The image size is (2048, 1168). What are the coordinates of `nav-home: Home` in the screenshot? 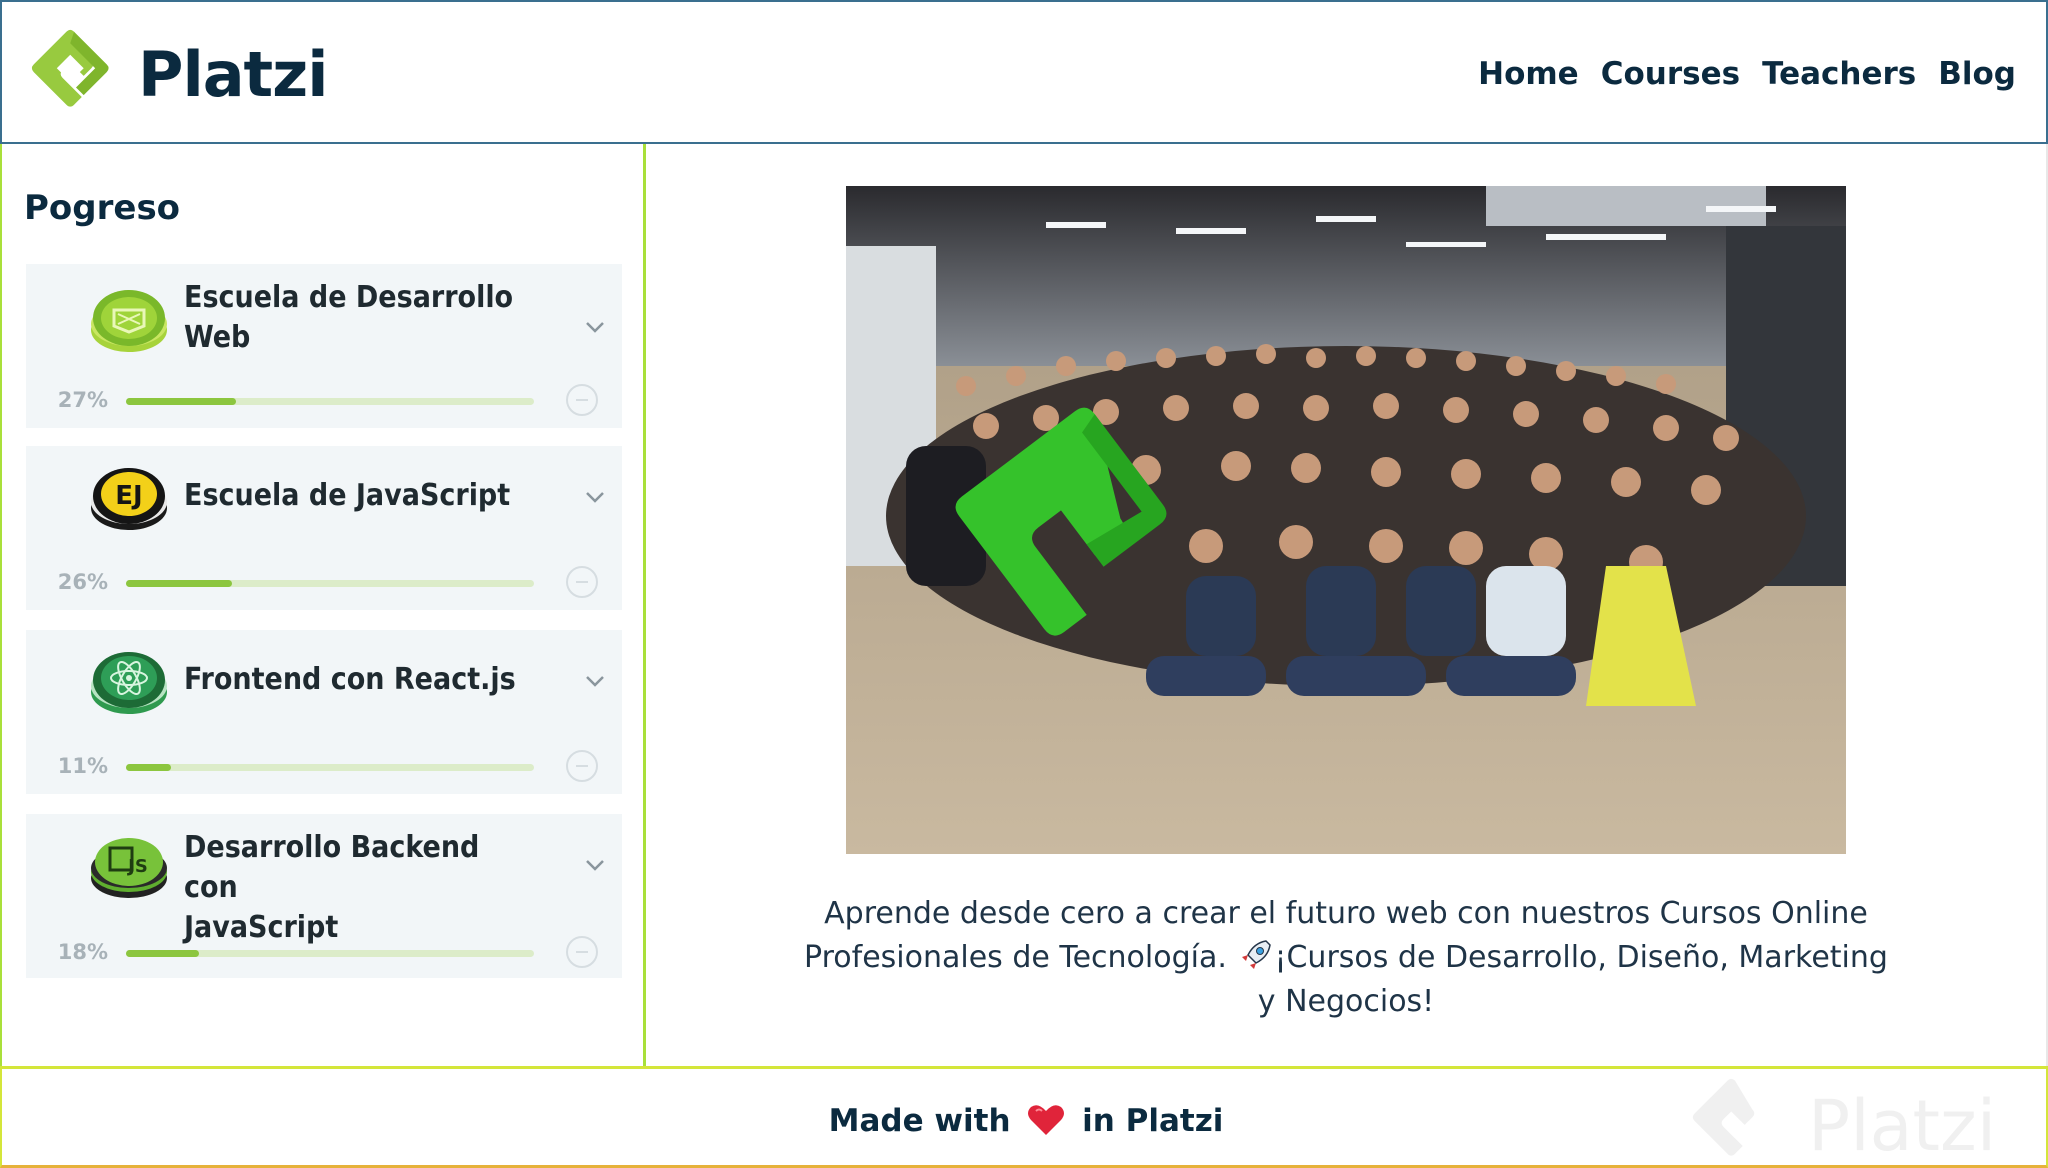 It's located at (1528, 74).